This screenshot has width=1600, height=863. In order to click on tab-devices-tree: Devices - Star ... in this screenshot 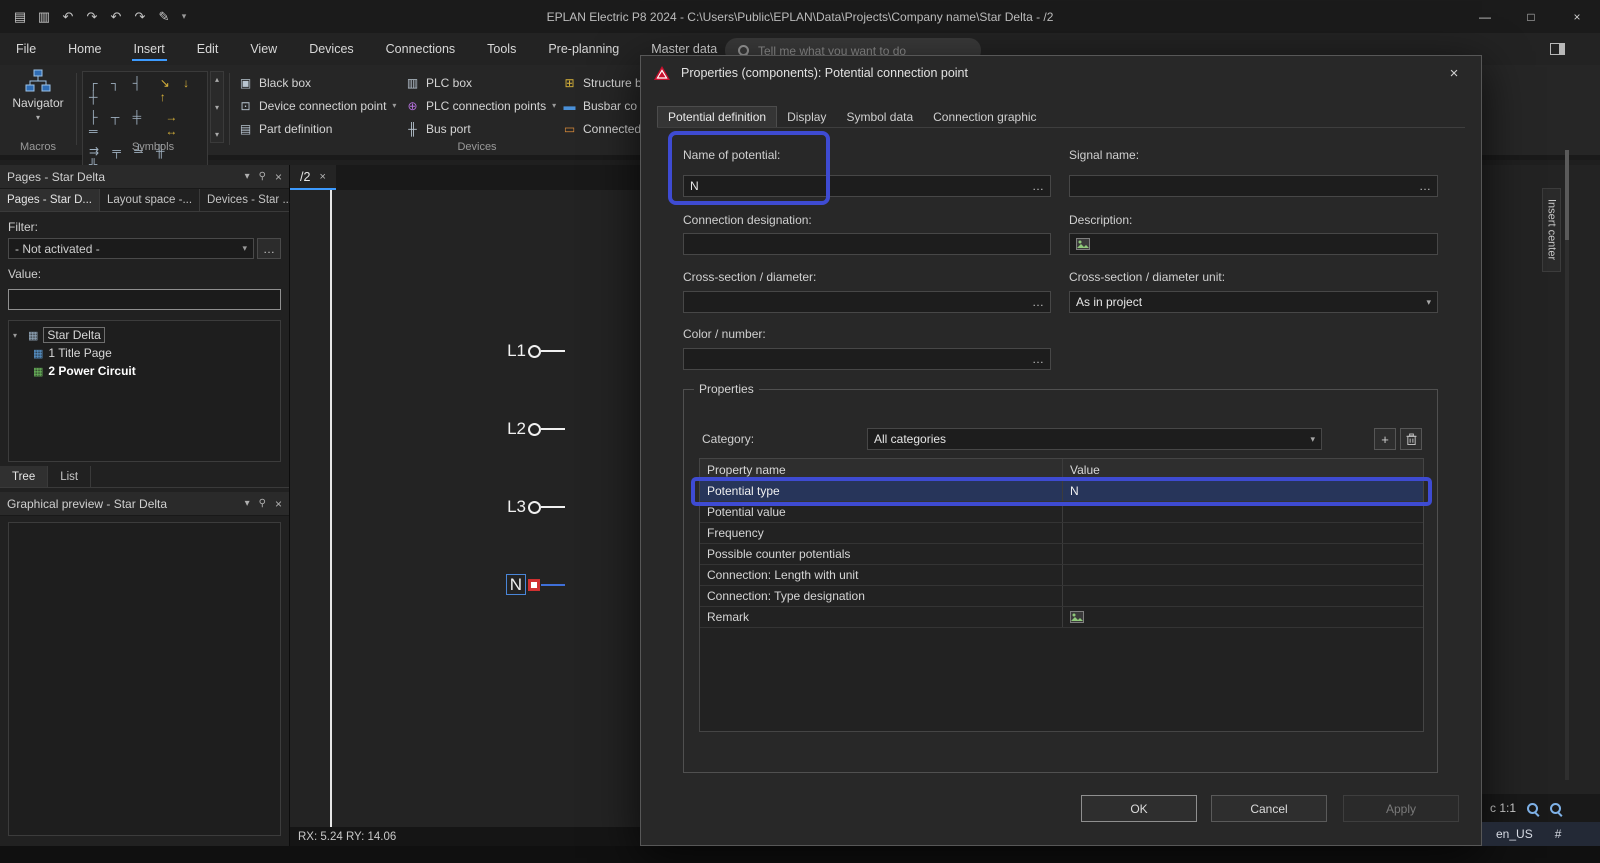, I will do `click(250, 200)`.